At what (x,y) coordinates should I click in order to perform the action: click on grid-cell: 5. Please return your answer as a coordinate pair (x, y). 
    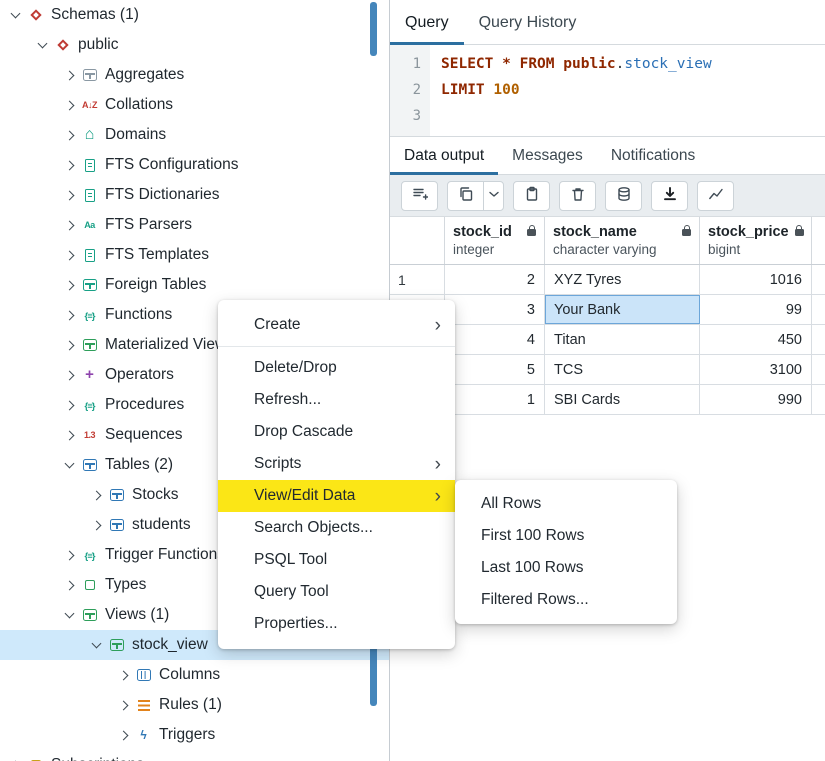
    Looking at the image, I should click on (495, 369).